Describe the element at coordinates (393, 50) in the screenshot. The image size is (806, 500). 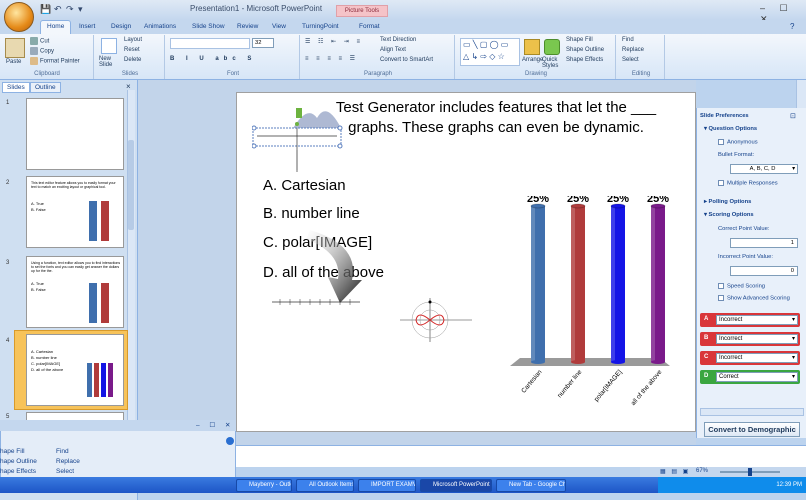
I see `align-text-button: Align Text` at that location.